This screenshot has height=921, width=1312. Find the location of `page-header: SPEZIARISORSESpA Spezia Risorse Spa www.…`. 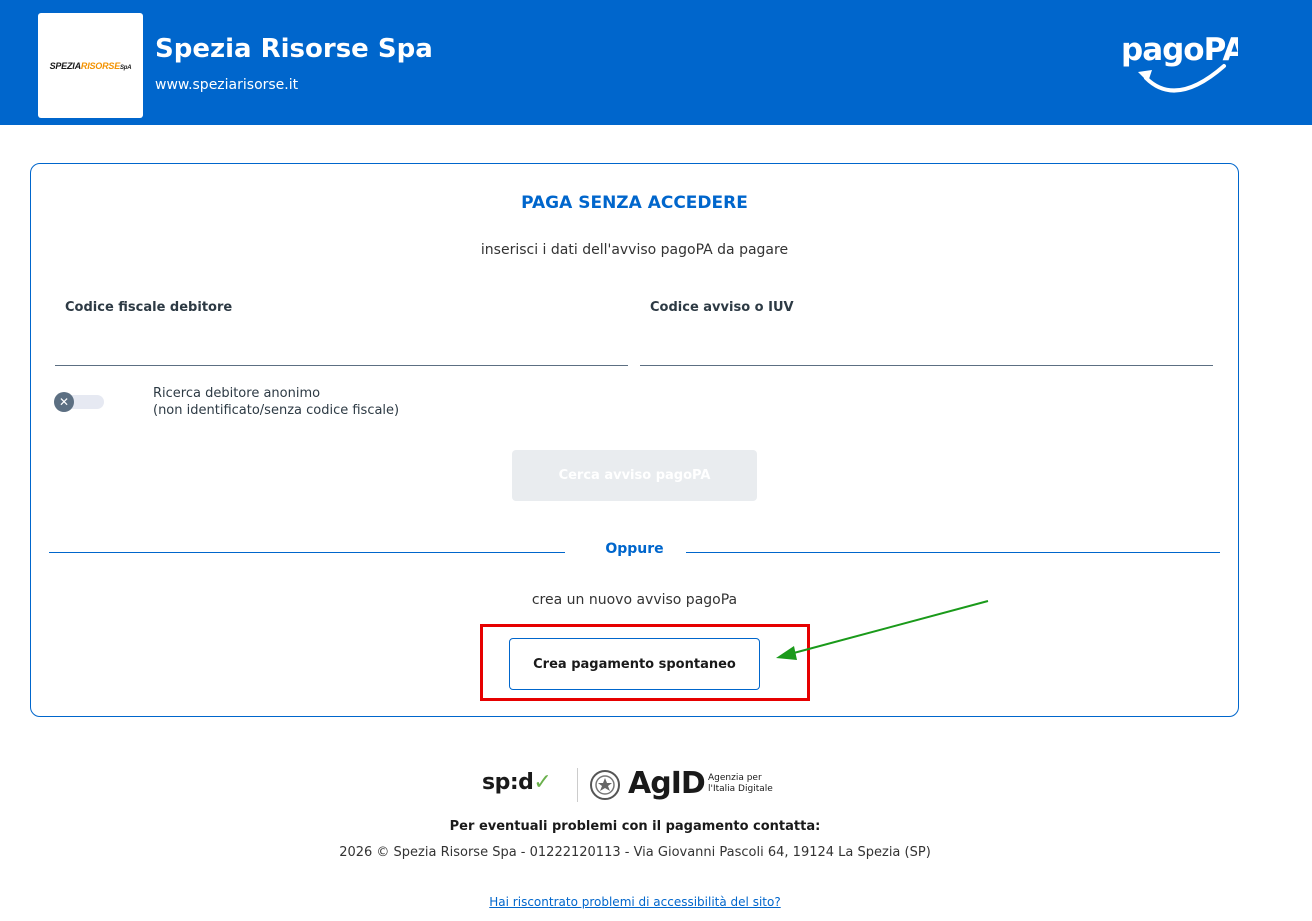

page-header: SPEZIARISORSESpA Spezia Risorse Spa www.… is located at coordinates (656, 62).